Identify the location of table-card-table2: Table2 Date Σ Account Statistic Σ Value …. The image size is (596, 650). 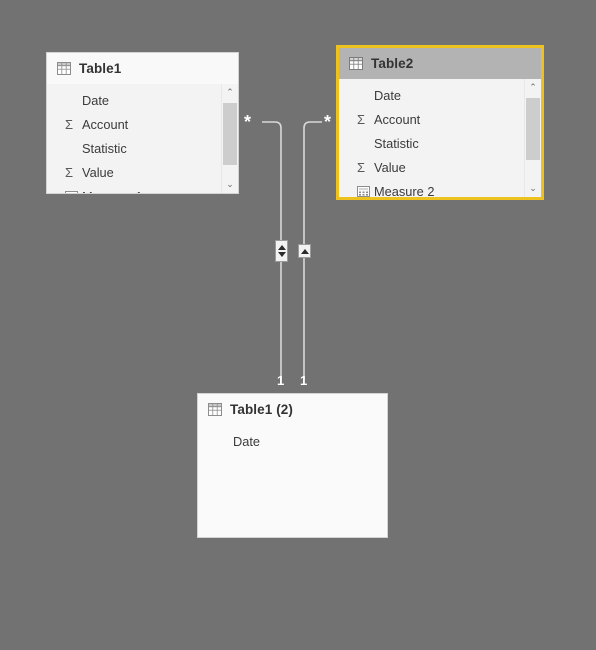
(440, 122).